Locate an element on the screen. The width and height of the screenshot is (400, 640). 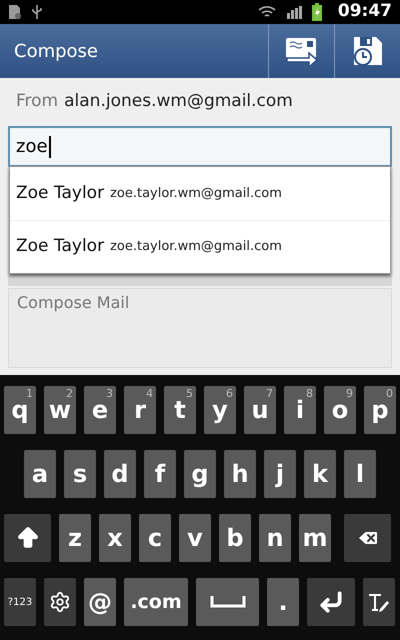
keyboard-key: l is located at coordinates (360, 474).